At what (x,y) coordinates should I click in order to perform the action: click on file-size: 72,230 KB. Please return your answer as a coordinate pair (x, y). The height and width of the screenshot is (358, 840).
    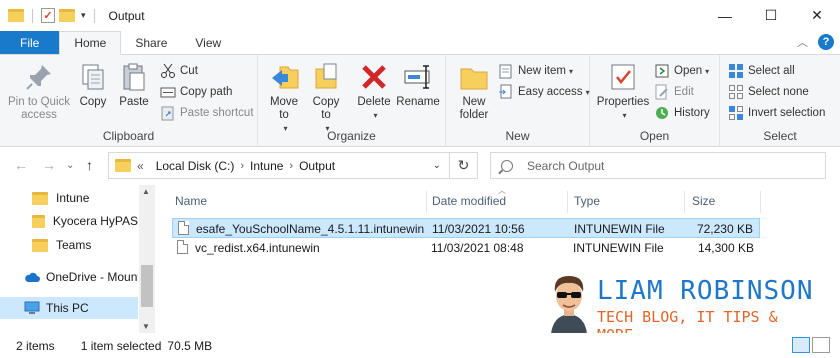
    Looking at the image, I should click on (724, 229).